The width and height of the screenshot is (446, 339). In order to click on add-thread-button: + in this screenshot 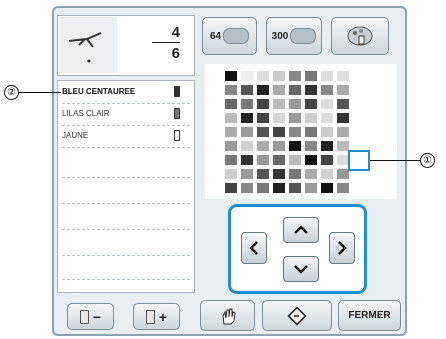, I will do `click(156, 316)`.